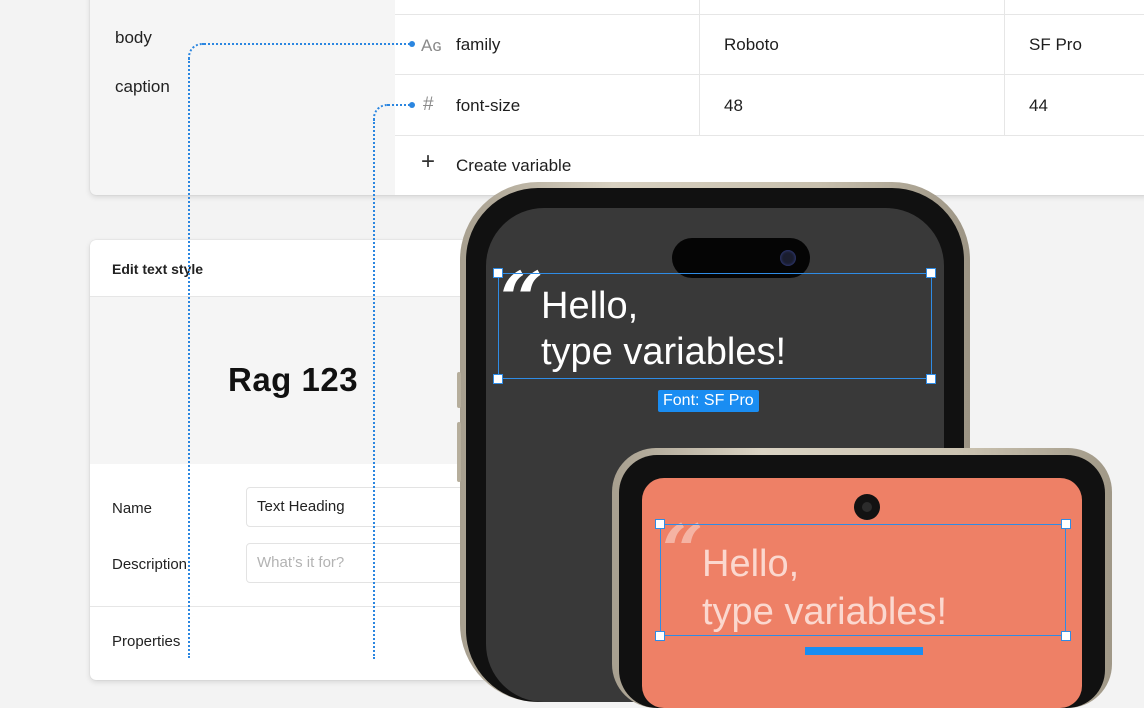 This screenshot has width=1144, height=708. I want to click on font-badge: Font: SF Pro, so click(708, 401).